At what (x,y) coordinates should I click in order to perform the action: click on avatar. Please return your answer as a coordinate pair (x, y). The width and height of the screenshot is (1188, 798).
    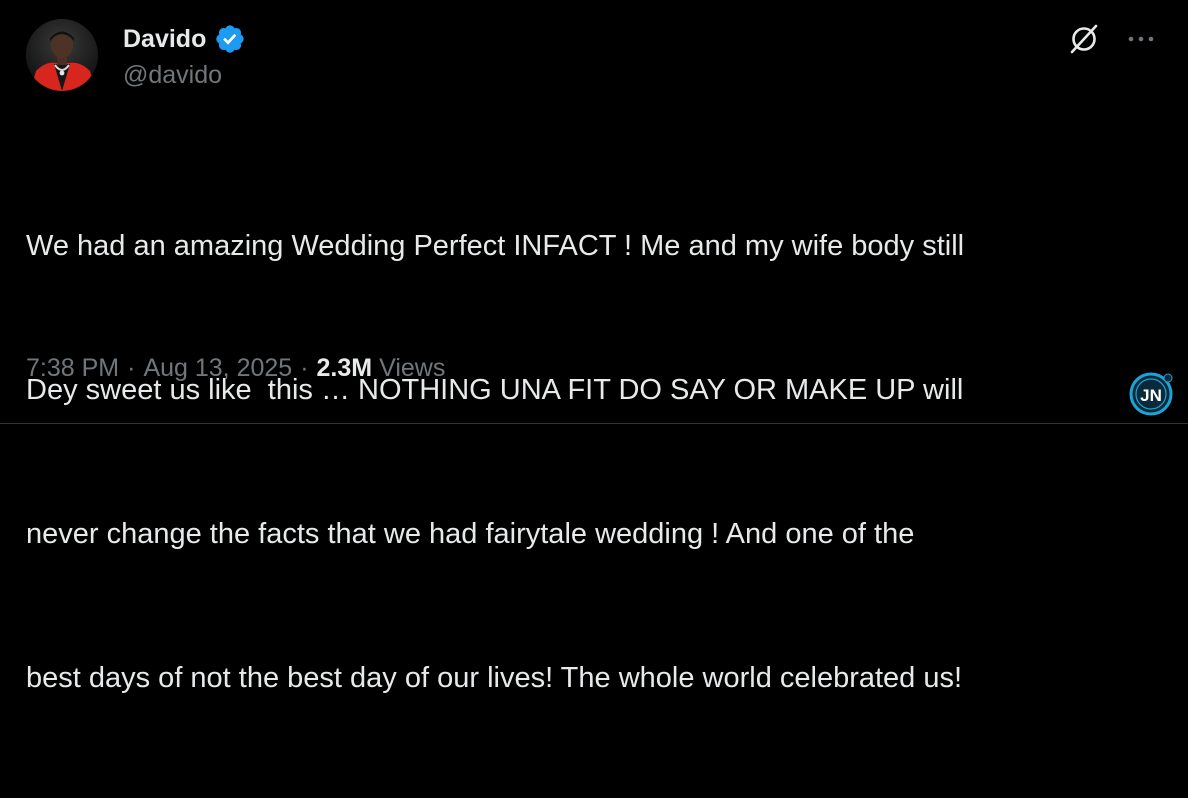
    Looking at the image, I should click on (62, 55).